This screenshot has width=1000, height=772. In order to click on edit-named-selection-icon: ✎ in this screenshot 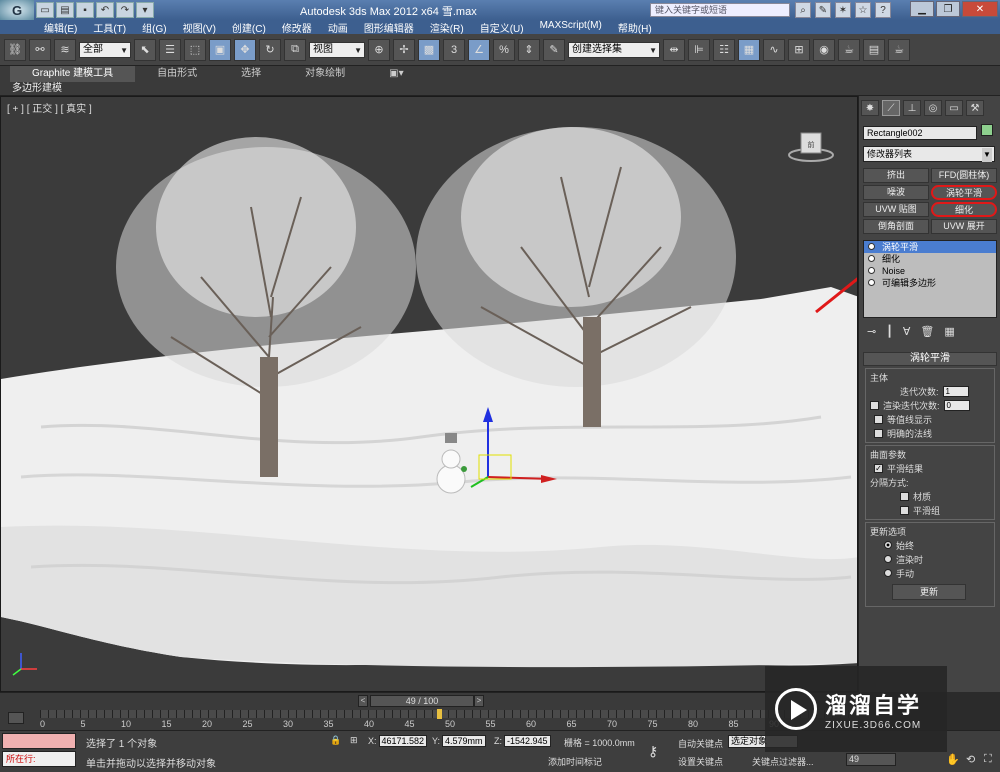, I will do `click(554, 49)`.